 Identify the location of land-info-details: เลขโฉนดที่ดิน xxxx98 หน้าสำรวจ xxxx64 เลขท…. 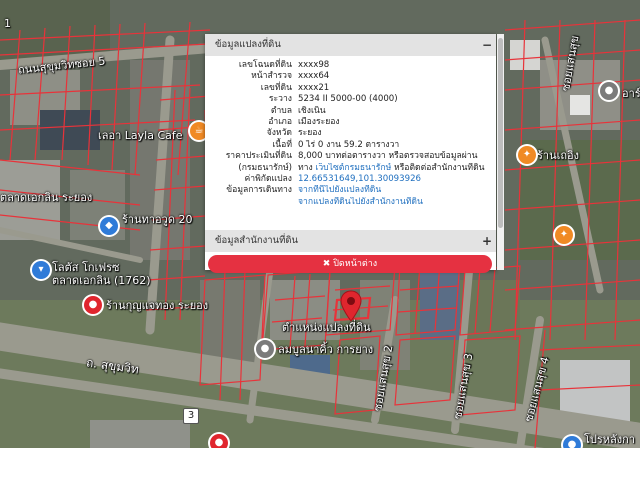
(350, 132).